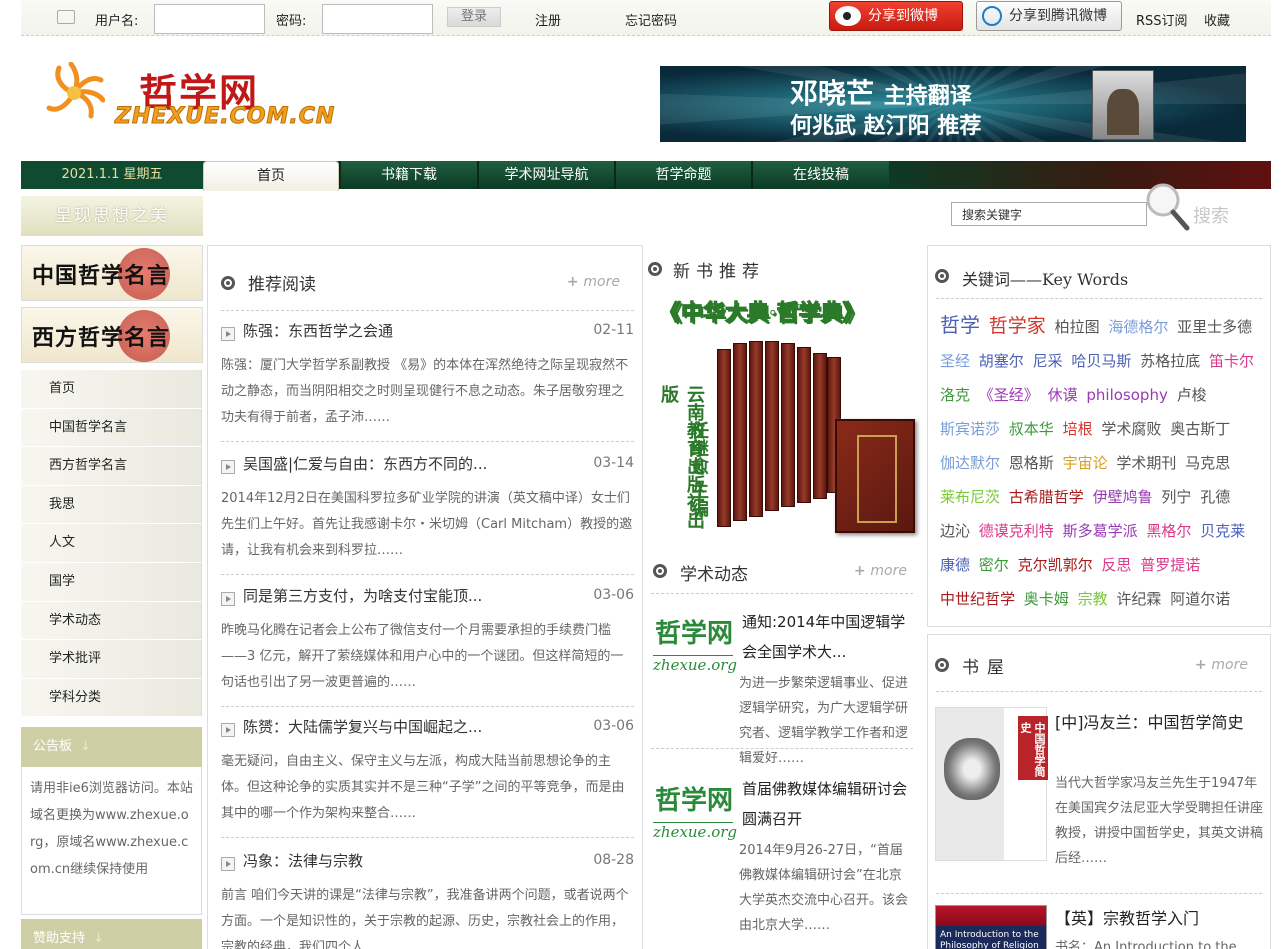  What do you see at coordinates (1046, 497) in the screenshot?
I see `keyword-tag: 古希腊哲学` at bounding box center [1046, 497].